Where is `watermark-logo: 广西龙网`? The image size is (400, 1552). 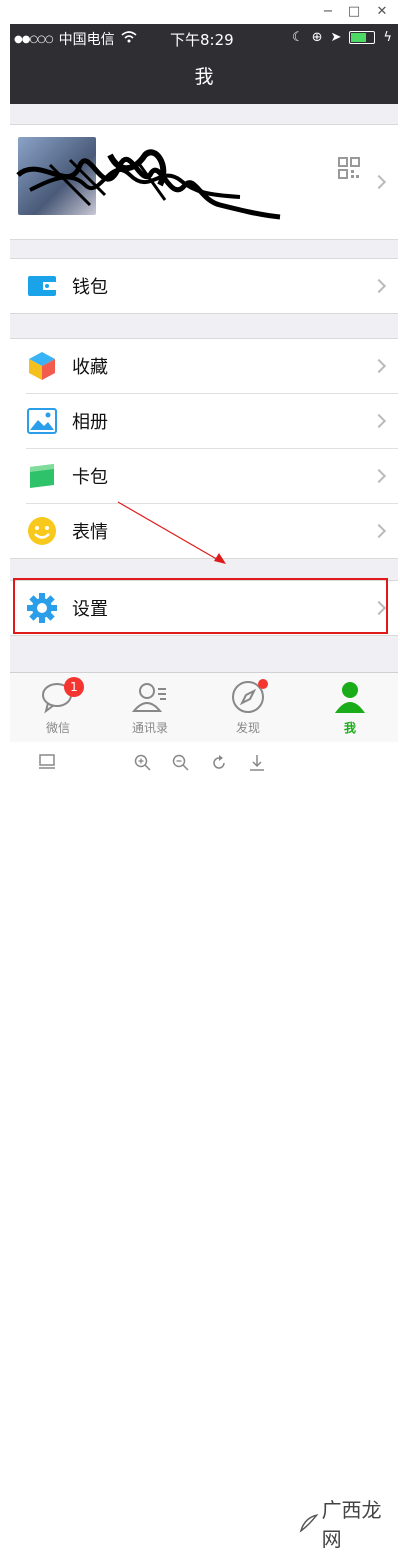
watermark-logo: 广西龙网 is located at coordinates (349, 1523).